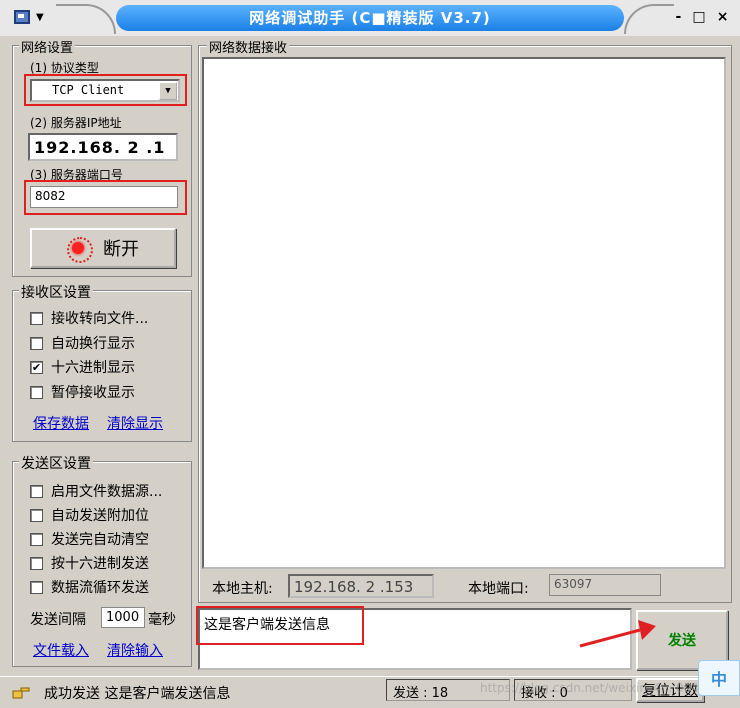 This screenshot has height=708, width=740. I want to click on disconnect-label: 断开, so click(121, 249).